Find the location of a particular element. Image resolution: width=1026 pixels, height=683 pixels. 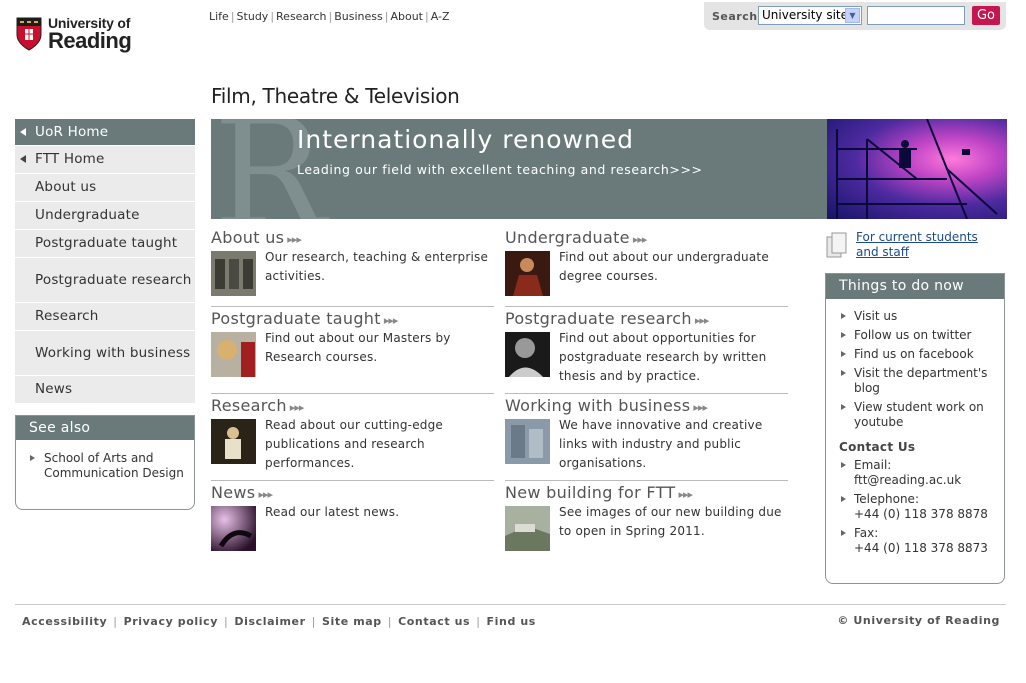

block-title: New building for FTT is located at coordinates (590, 492).